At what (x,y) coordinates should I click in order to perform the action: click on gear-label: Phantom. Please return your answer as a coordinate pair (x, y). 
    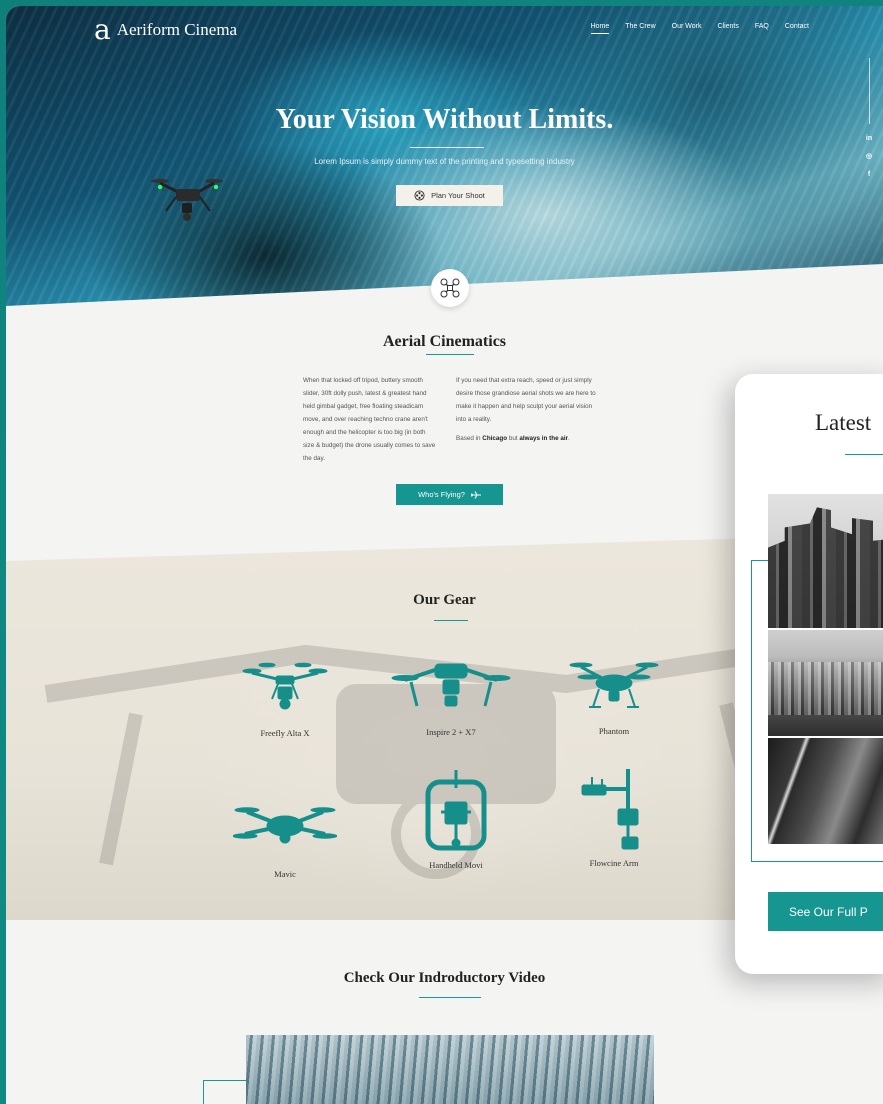
    Looking at the image, I should click on (614, 731).